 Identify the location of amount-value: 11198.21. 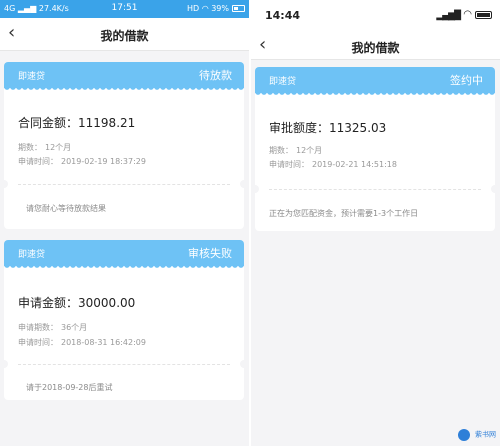
(107, 123).